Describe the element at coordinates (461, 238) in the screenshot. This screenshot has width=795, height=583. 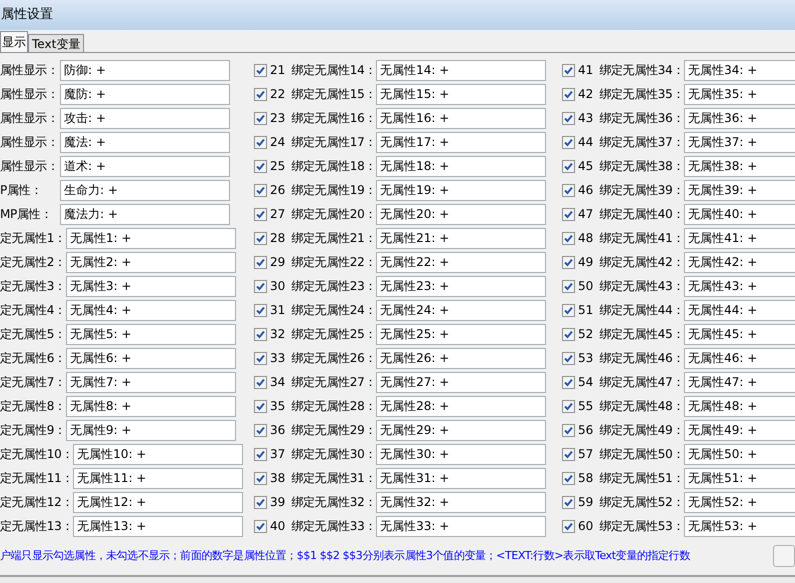
I see `input-field: 无属性21: +` at that location.